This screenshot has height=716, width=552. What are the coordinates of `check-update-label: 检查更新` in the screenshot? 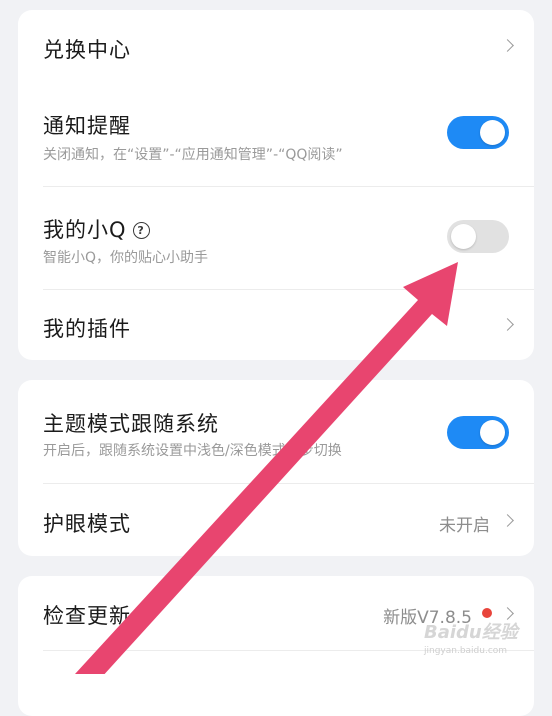 It's located at (87, 616).